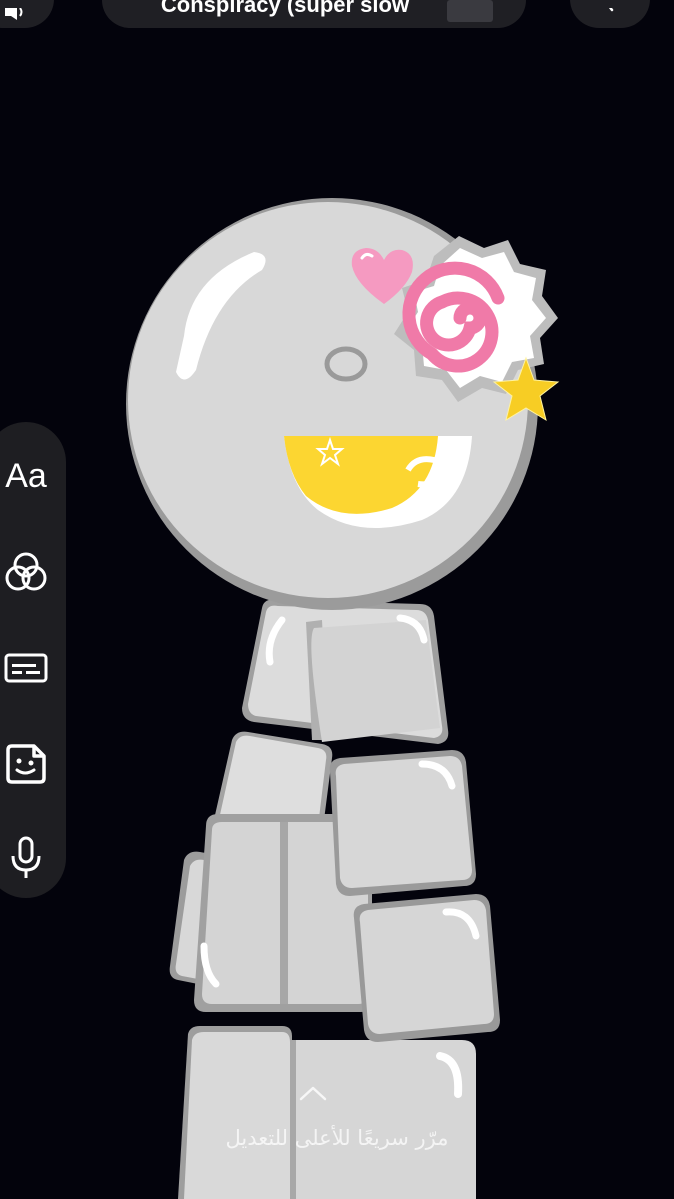 The height and width of the screenshot is (1199, 674). Describe the element at coordinates (327, 1112) in the screenshot. I see `lower-block` at that location.